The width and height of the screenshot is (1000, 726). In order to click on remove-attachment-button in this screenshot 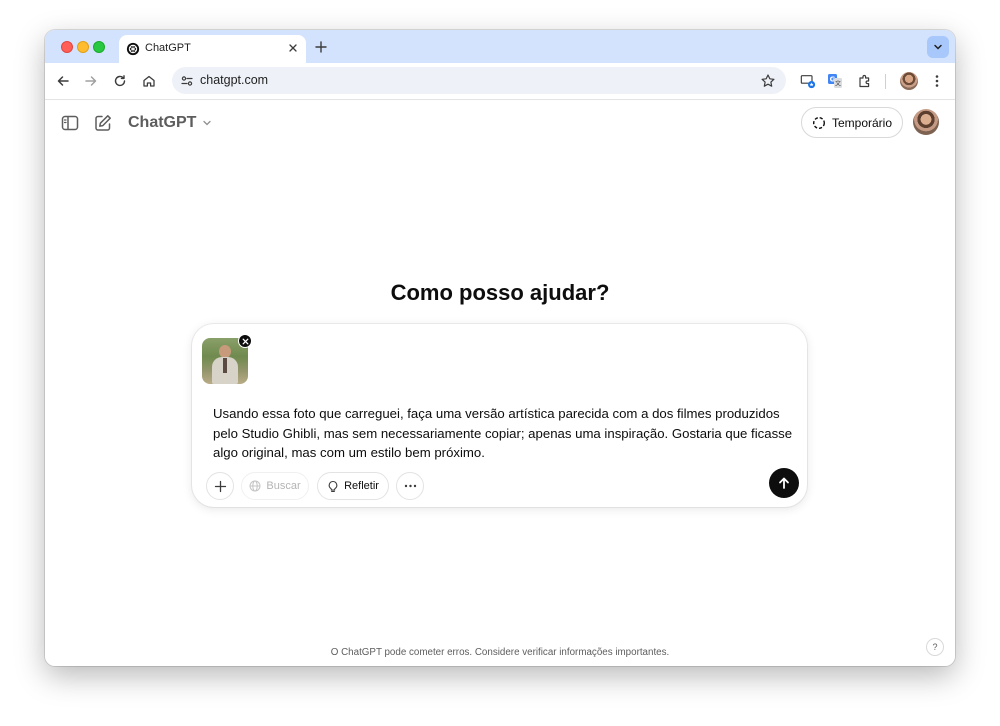, I will do `click(245, 341)`.